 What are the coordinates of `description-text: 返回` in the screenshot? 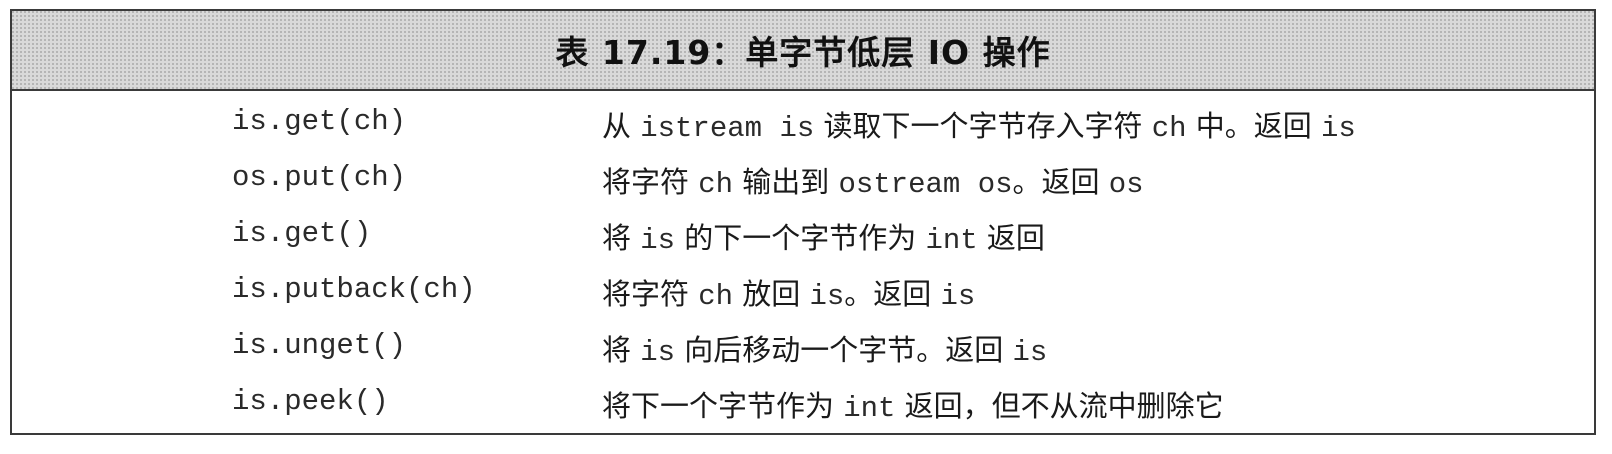 It's located at (1011, 238).